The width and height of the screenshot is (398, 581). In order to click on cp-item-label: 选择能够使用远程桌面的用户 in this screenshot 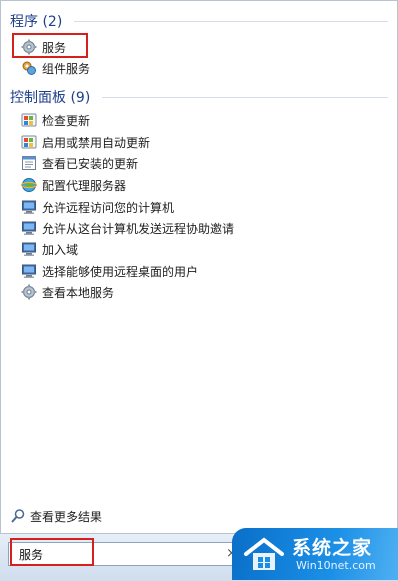, I will do `click(120, 271)`.